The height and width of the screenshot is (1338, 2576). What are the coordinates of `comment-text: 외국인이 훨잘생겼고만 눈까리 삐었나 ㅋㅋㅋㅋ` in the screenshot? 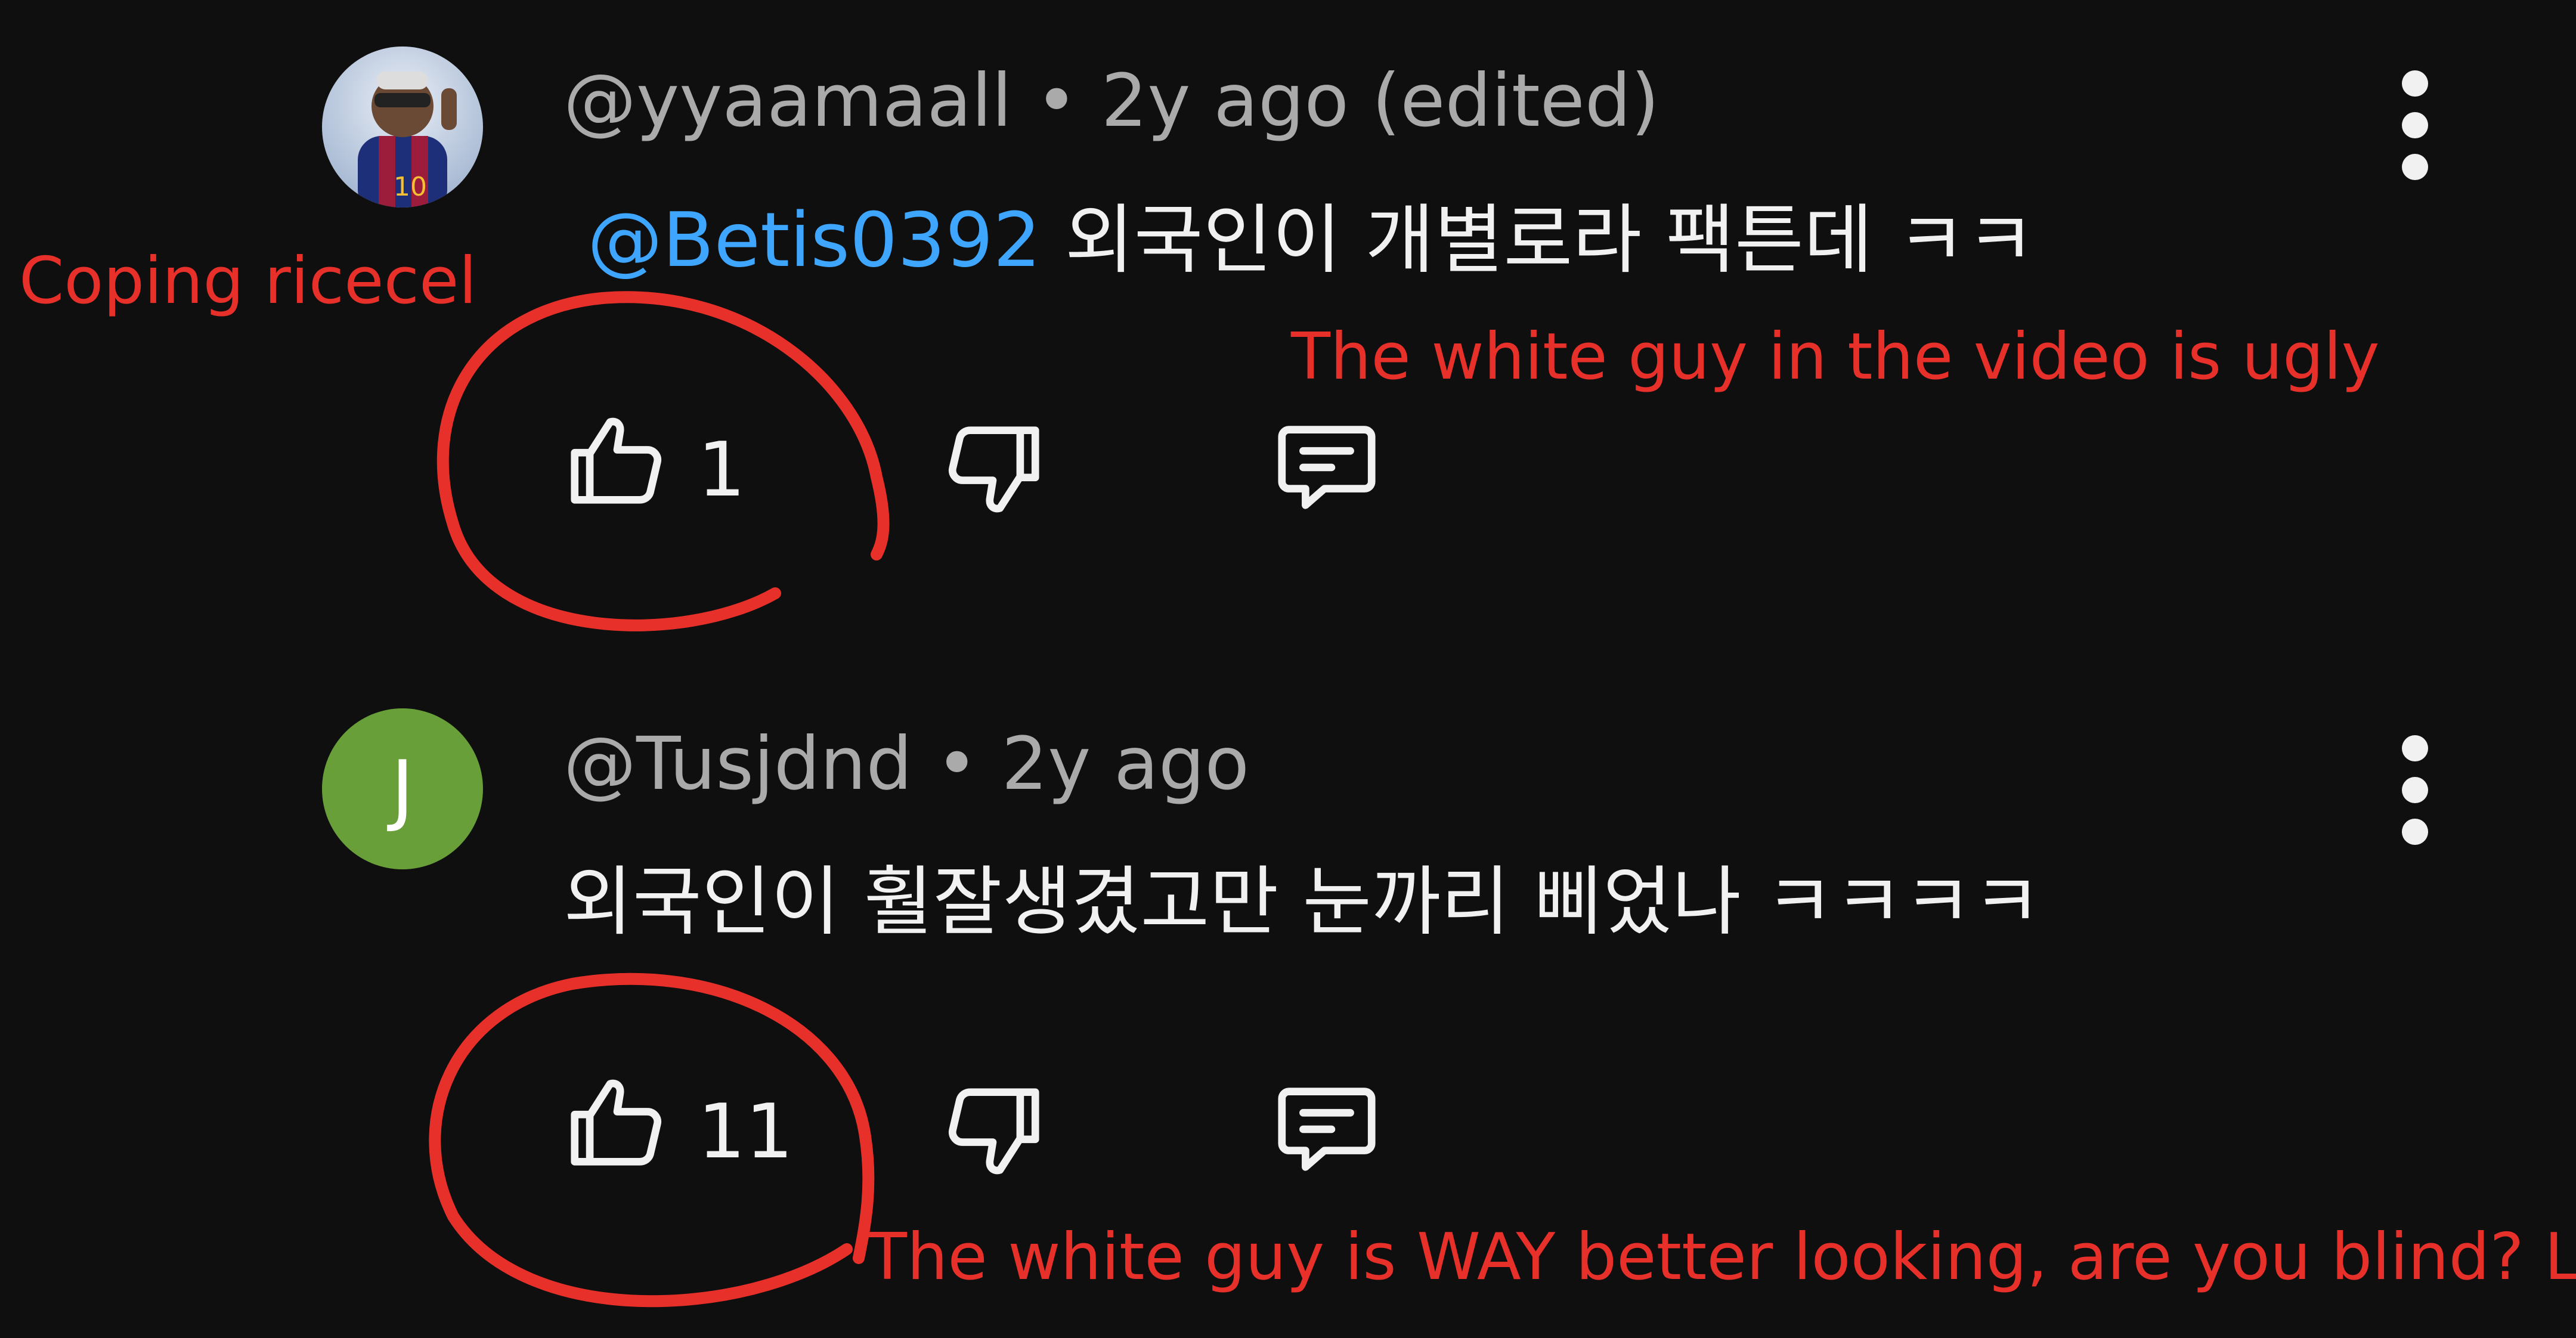 It's located at (1303, 902).